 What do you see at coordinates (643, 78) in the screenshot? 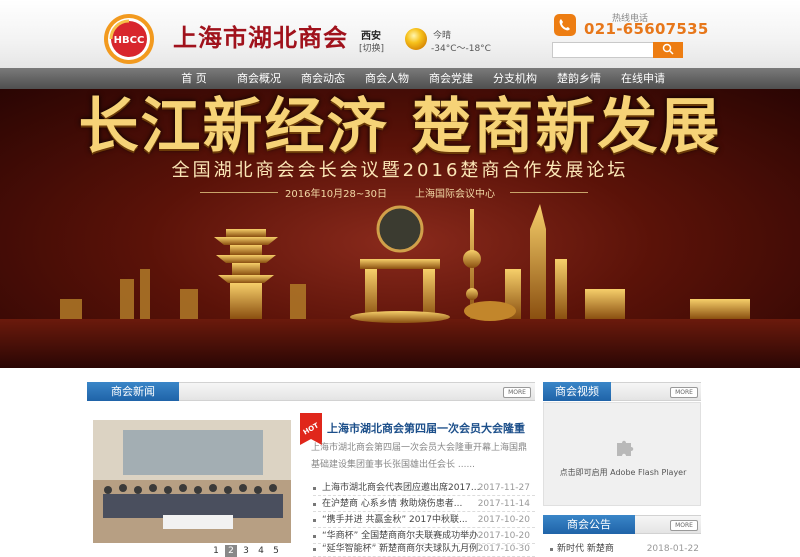
I see `nav-item-apply: 在线申请` at bounding box center [643, 78].